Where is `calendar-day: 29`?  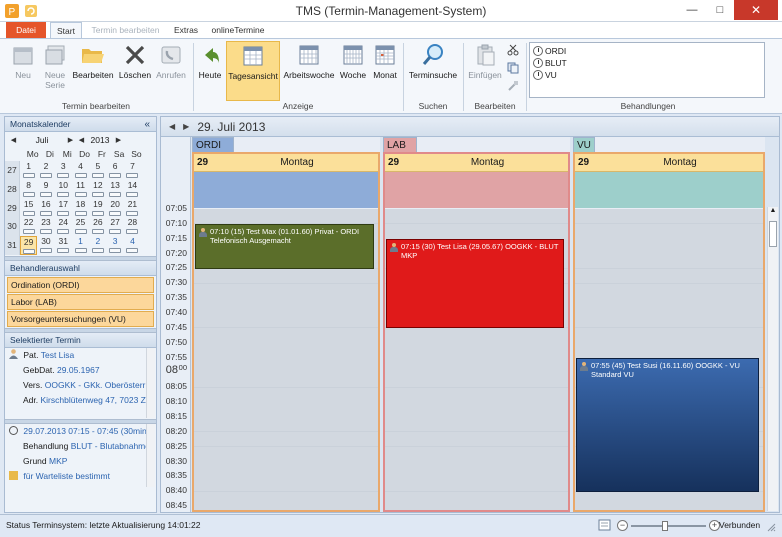
calendar-day: 29 is located at coordinates (29, 245).